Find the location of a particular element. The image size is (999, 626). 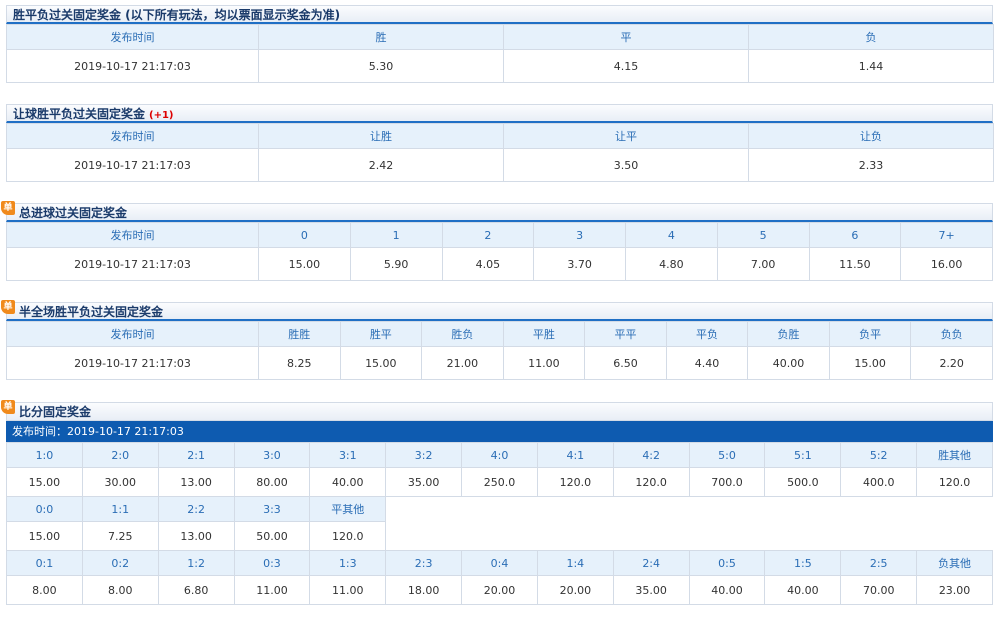

total-goals-odds: 3.70 is located at coordinates (579, 264).